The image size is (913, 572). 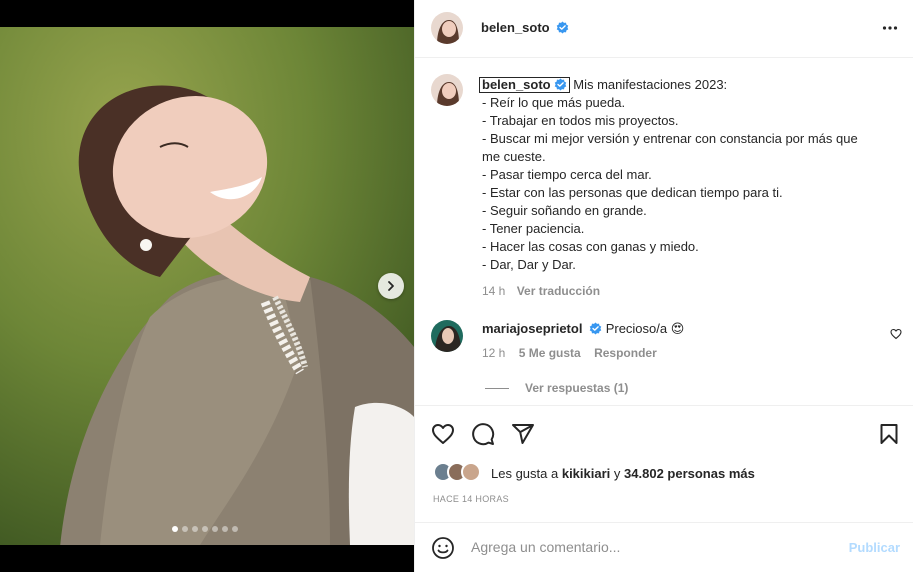 What do you see at coordinates (617, 473) in the screenshot?
I see `likes-middle: y` at bounding box center [617, 473].